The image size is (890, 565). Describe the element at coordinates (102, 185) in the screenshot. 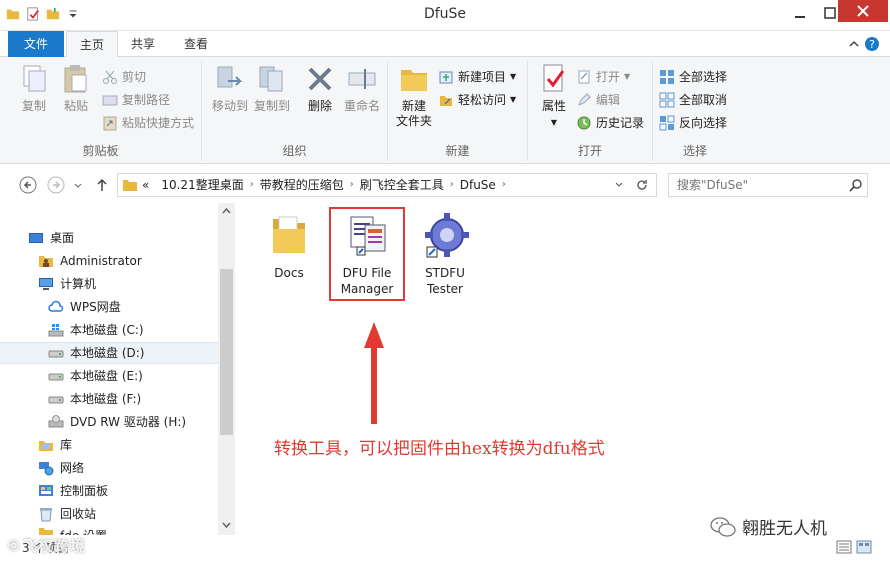

I see `up-button` at that location.